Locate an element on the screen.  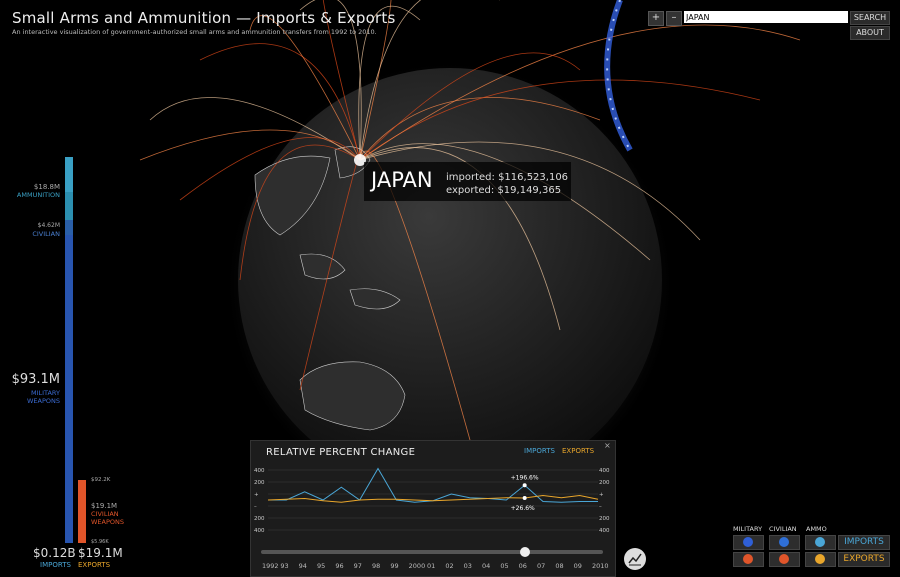
year-label: 09 is located at coordinates (577, 566).